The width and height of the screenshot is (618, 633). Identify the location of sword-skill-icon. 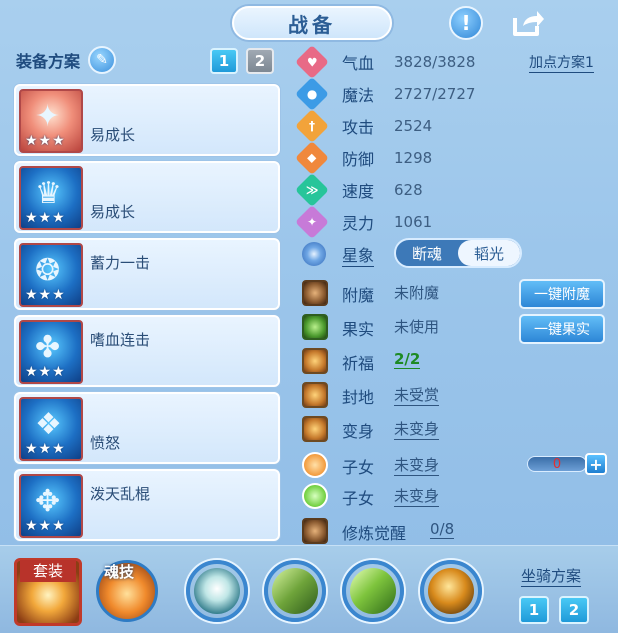
(295, 591).